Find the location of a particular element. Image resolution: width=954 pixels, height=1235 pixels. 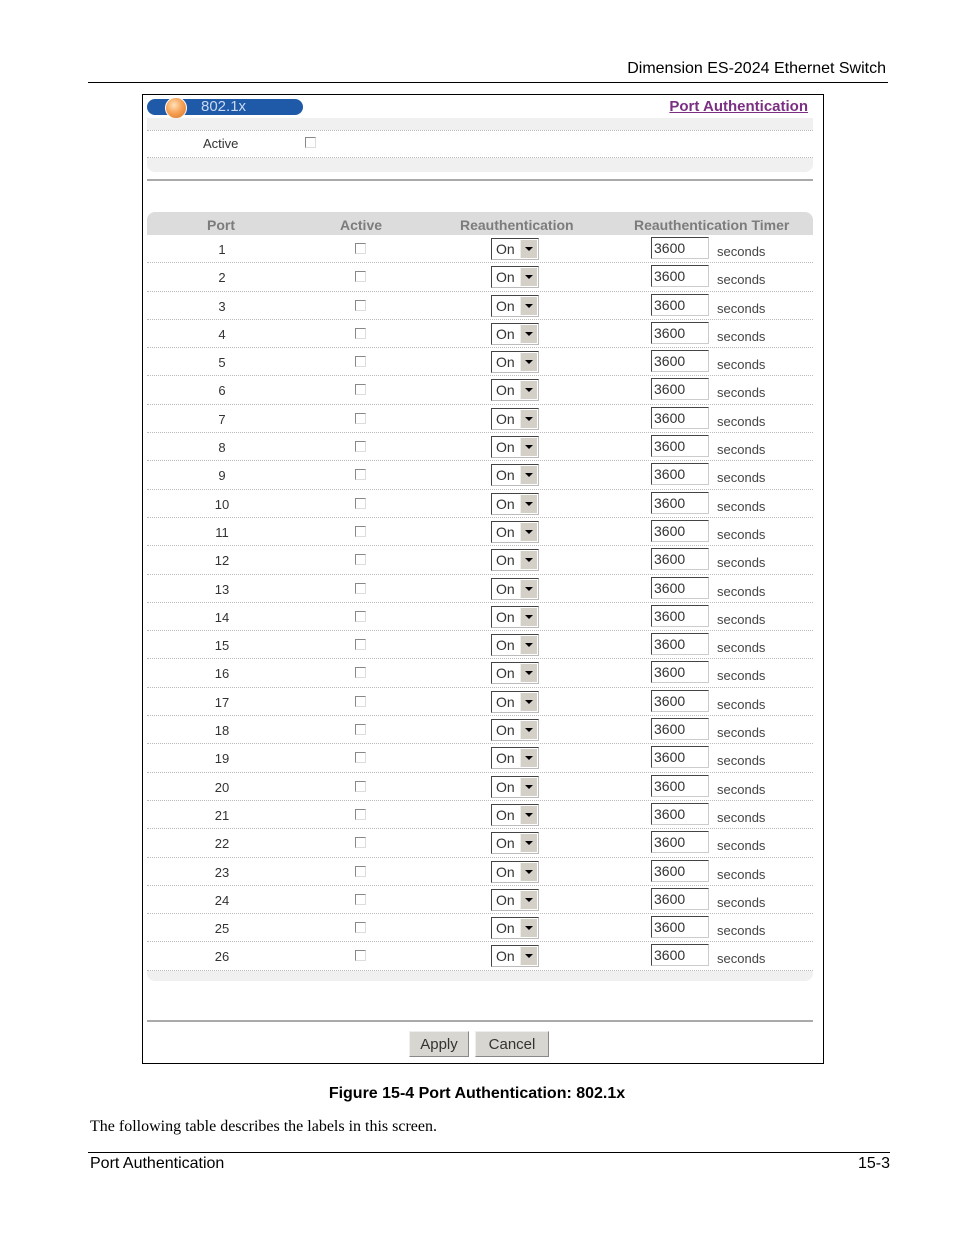

port-authentication-link: Port Authentication is located at coordinates (738, 106).